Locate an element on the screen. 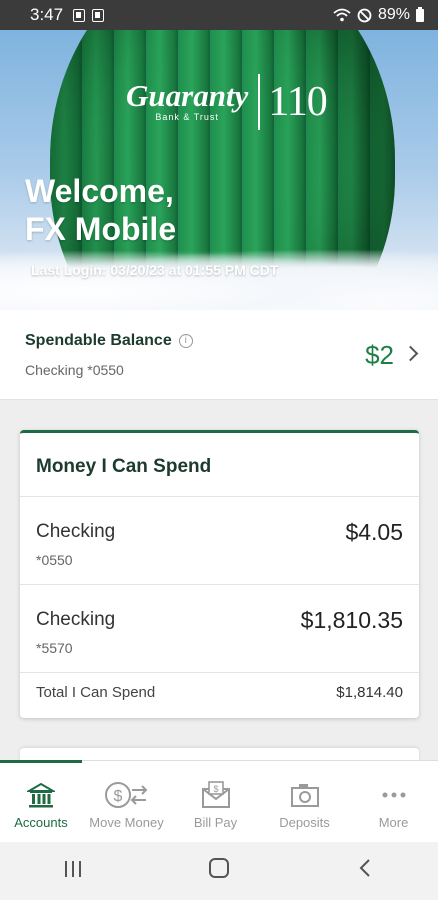  nav-label: Deposits is located at coordinates (304, 822).